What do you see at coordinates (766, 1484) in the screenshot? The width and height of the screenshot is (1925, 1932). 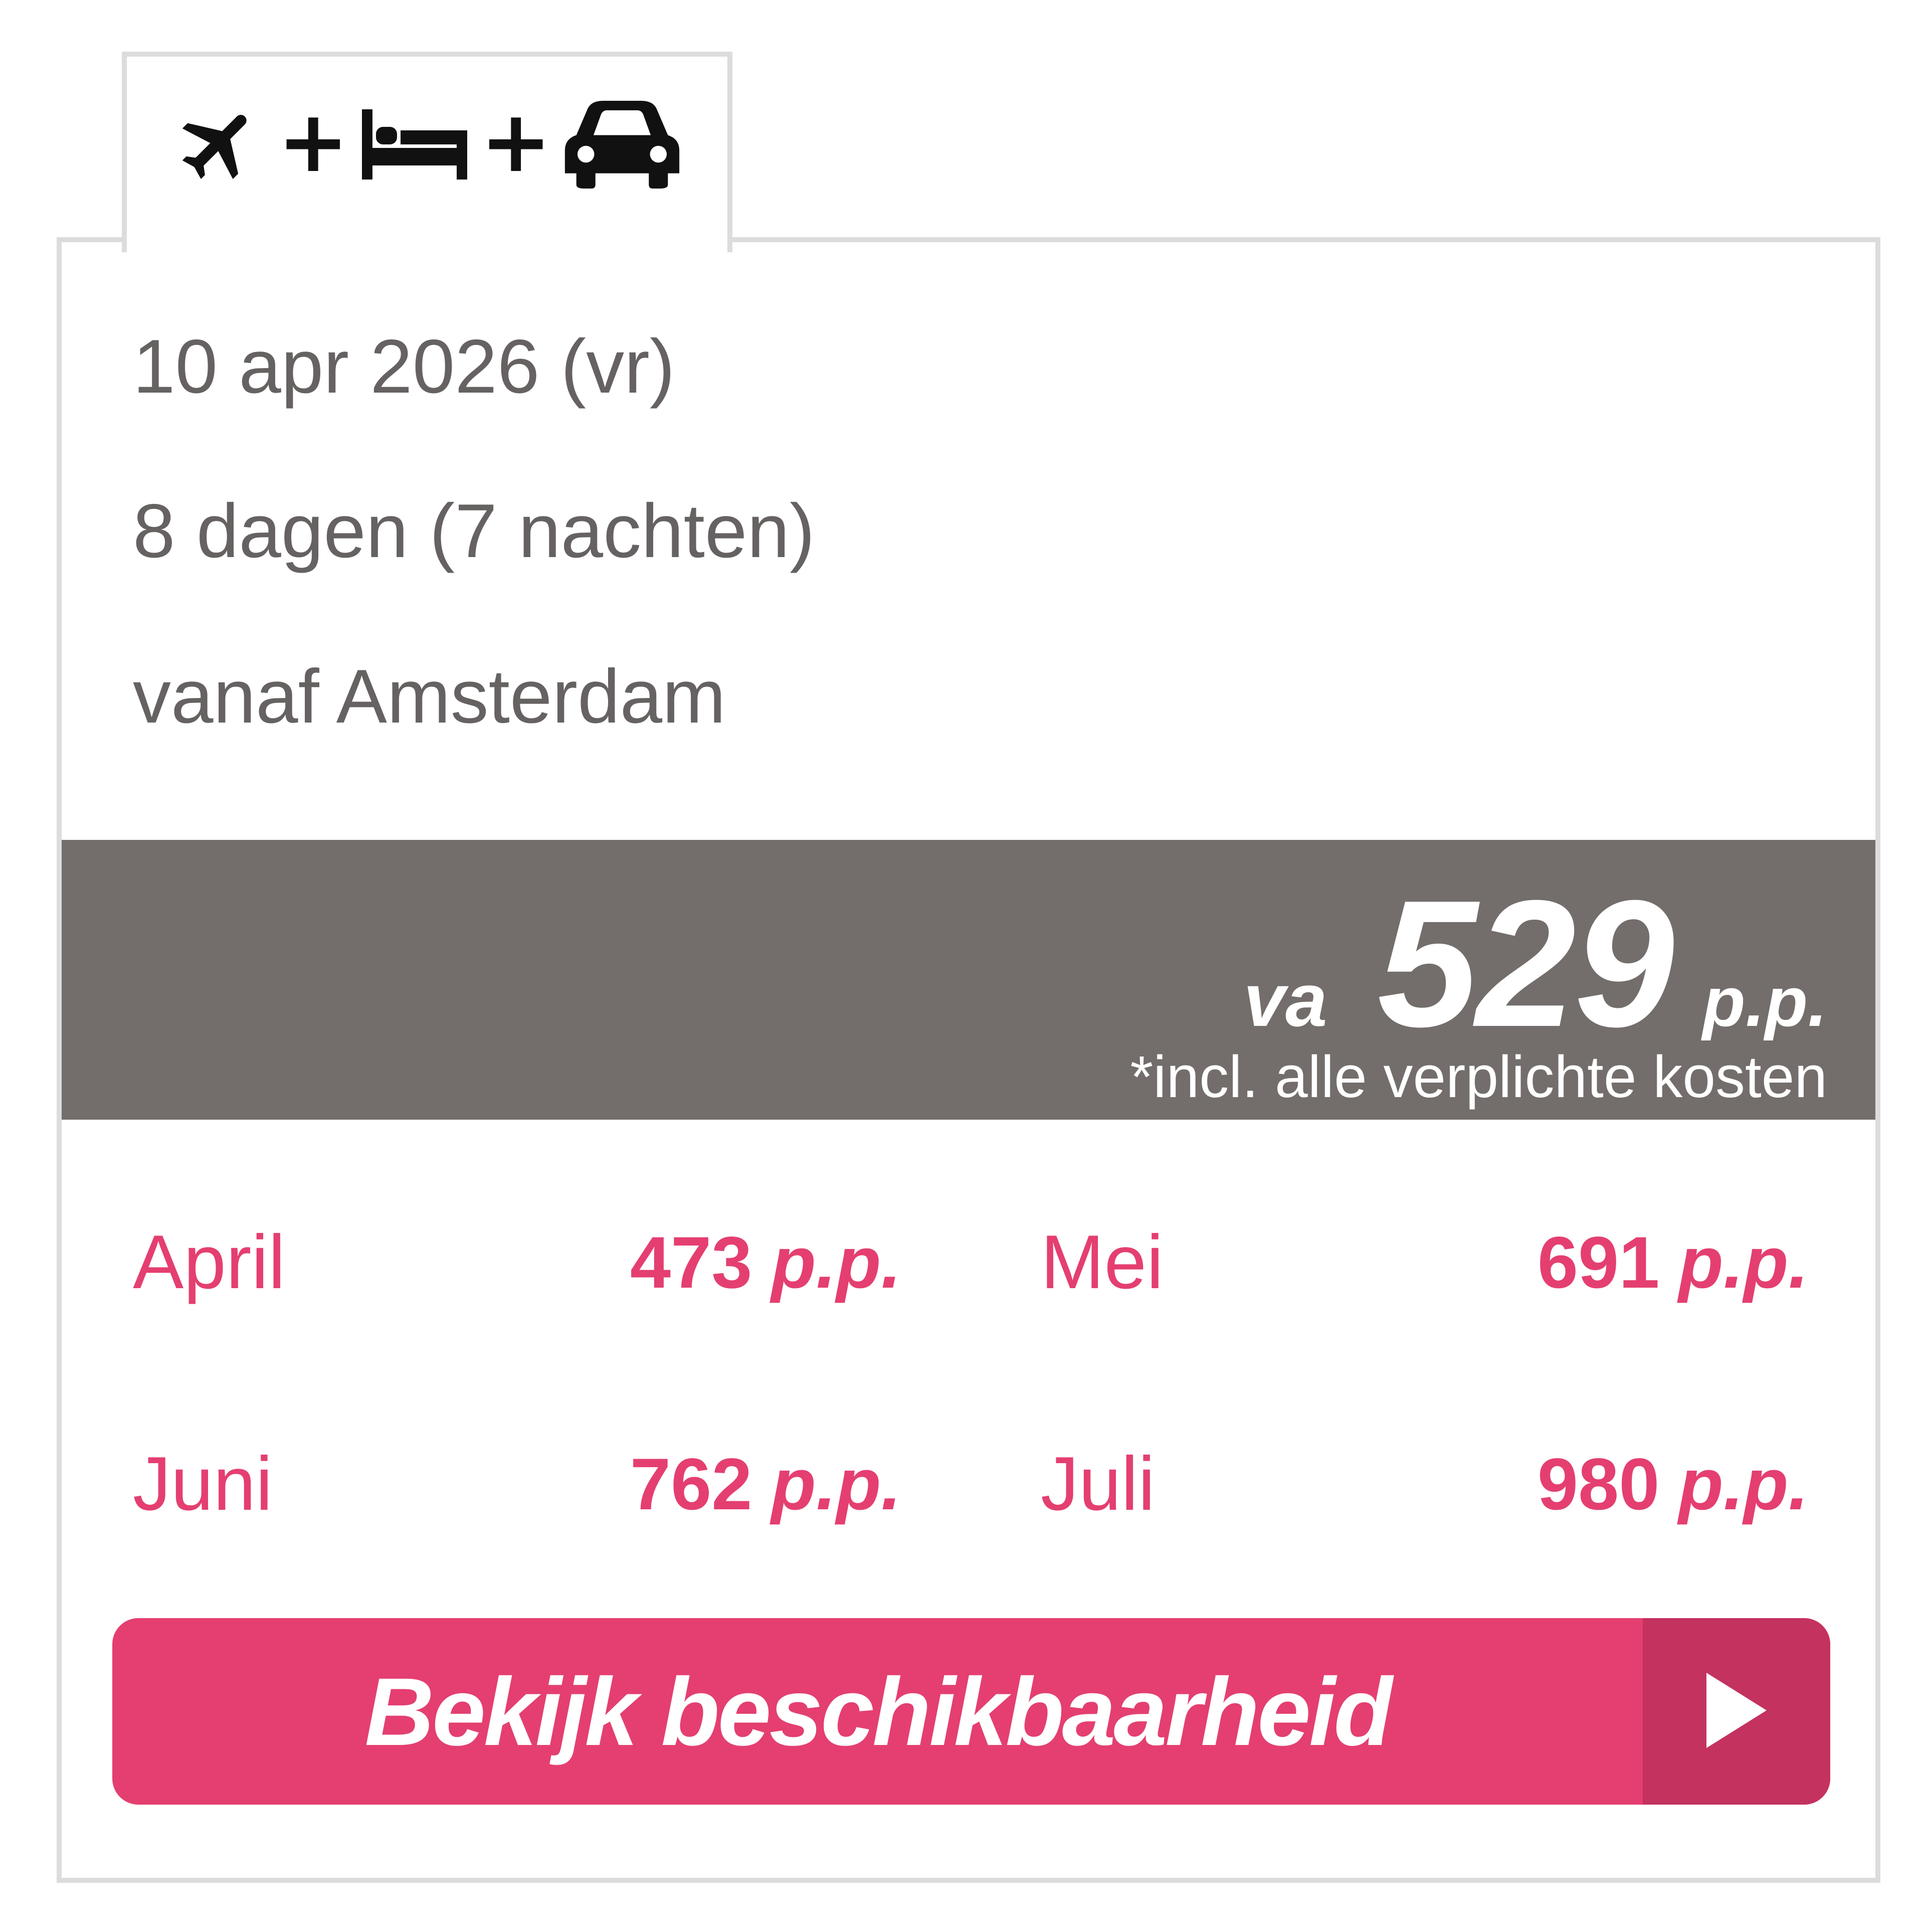 I see `month-price-juni: 762 p.p.` at bounding box center [766, 1484].